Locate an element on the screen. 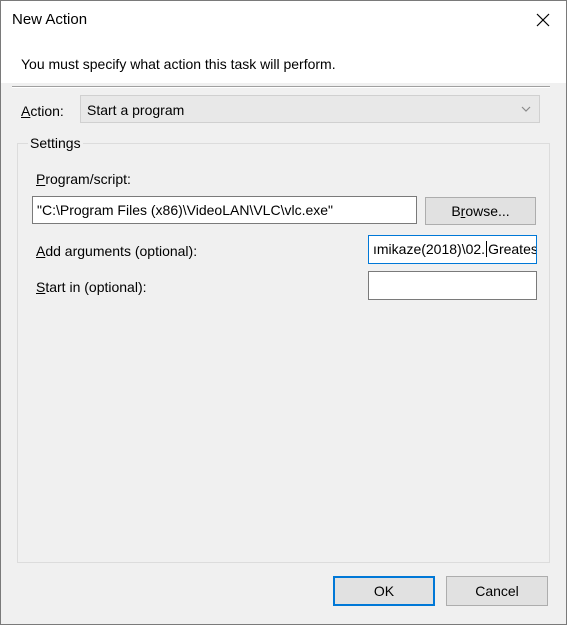 This screenshot has width=567, height=625. text-caret is located at coordinates (487, 249).